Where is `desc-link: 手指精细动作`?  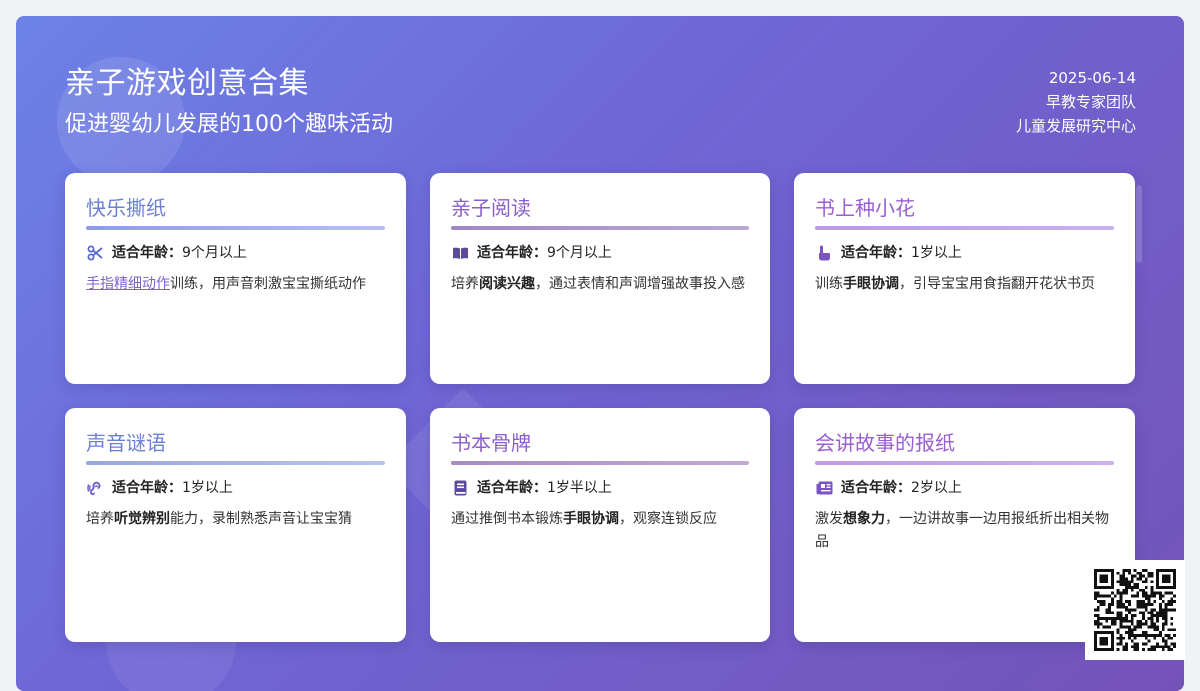 desc-link: 手指精细动作 is located at coordinates (128, 284).